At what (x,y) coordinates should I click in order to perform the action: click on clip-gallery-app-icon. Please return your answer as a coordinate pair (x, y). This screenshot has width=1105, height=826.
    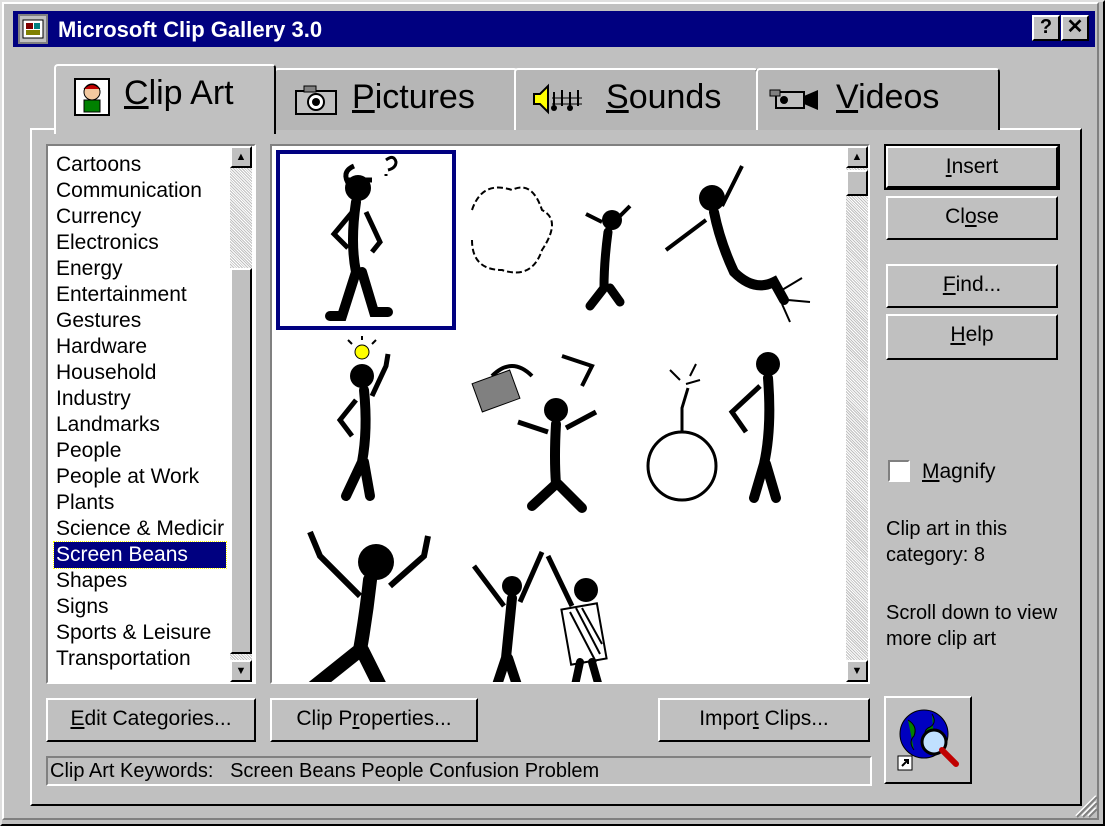
    Looking at the image, I should click on (33, 29).